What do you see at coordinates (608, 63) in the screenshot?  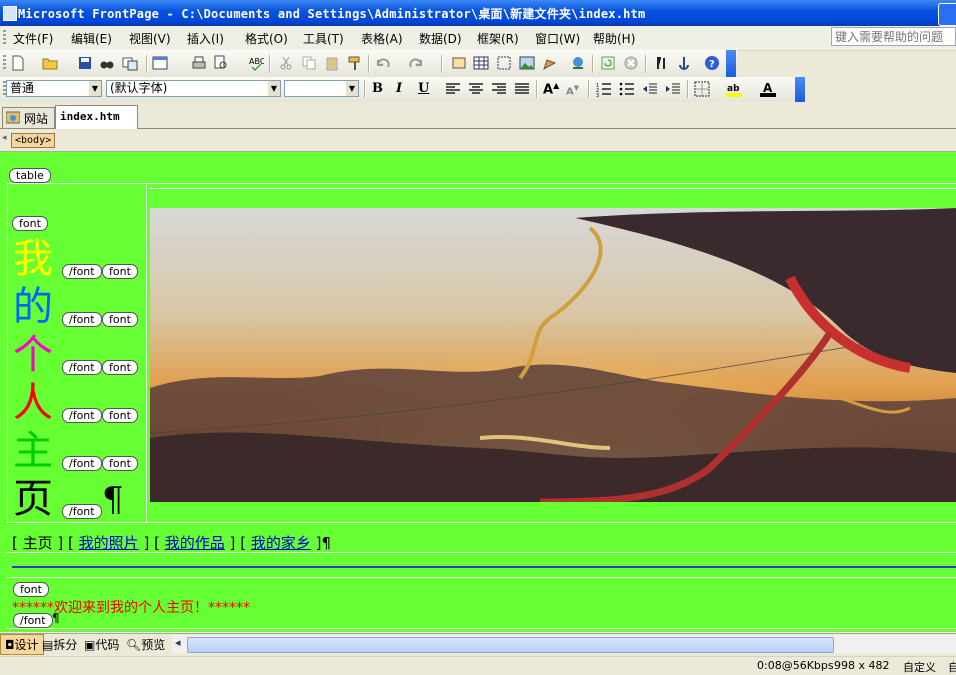 I see `refresh-icon` at bounding box center [608, 63].